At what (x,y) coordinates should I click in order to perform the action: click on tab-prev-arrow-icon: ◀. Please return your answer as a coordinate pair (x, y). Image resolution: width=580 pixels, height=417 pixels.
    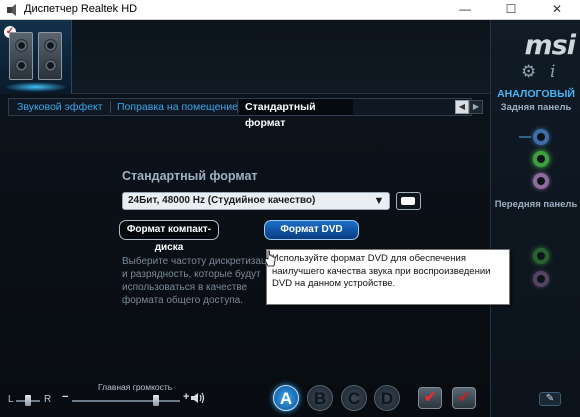
    Looking at the image, I should click on (462, 107).